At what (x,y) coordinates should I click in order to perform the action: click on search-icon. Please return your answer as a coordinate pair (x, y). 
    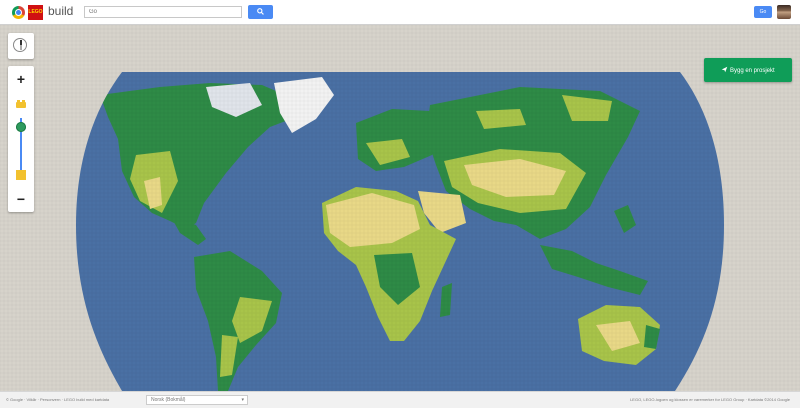
    Looking at the image, I should click on (260, 11).